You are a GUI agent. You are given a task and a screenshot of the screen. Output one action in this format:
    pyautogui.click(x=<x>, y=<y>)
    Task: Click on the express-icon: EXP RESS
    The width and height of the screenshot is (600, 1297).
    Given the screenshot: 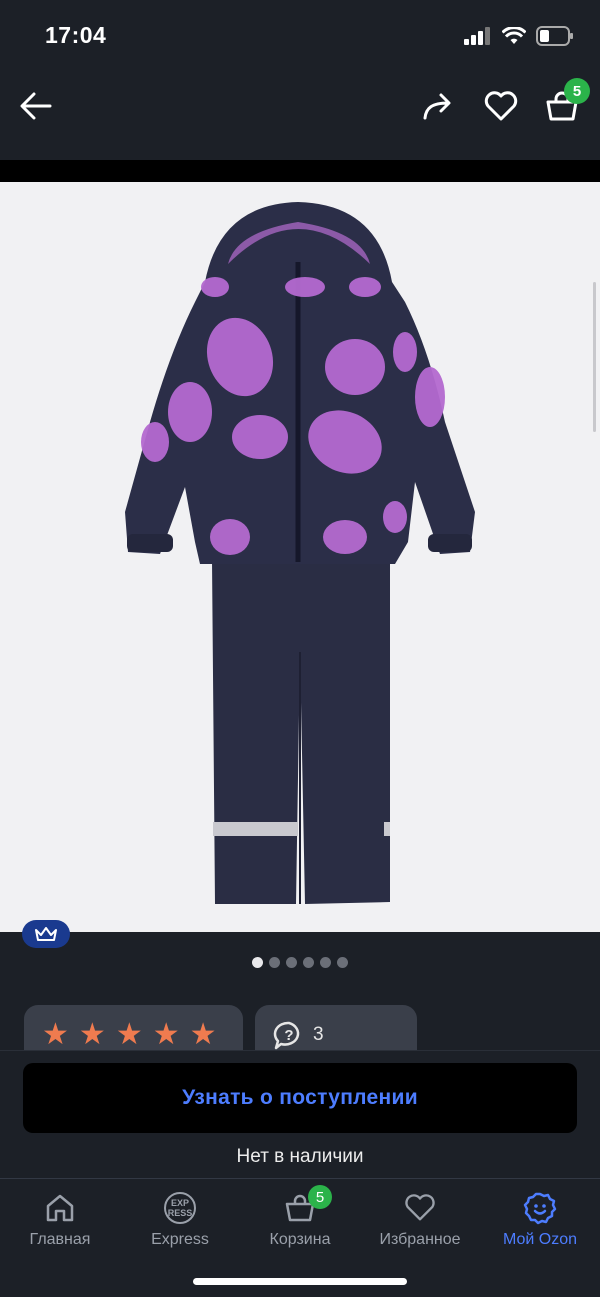 What is the action you would take?
    pyautogui.click(x=180, y=1208)
    